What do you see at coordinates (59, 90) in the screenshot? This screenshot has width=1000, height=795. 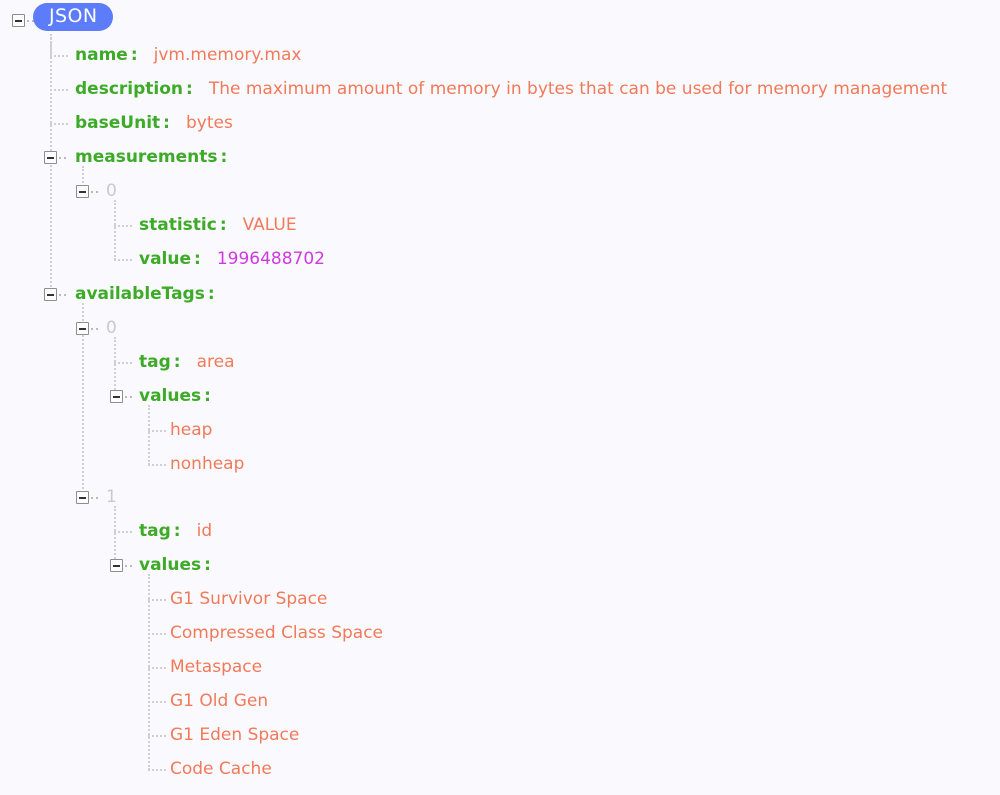 I see `tree-connector-description` at bounding box center [59, 90].